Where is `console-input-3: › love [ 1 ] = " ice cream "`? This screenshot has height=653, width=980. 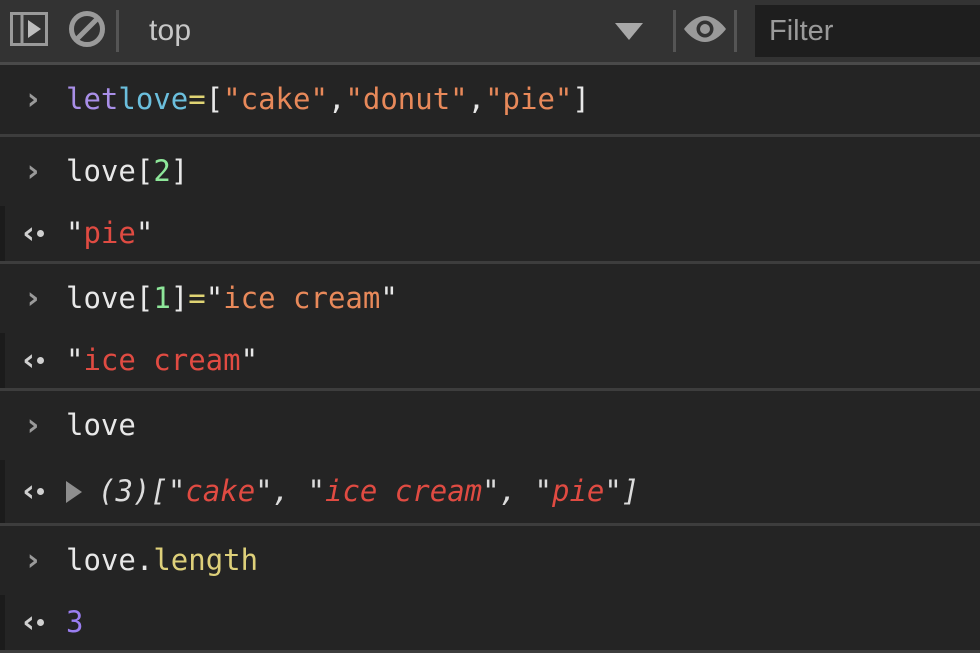
console-input-3: › love [ 1 ] = " ice cream " is located at coordinates (490, 298).